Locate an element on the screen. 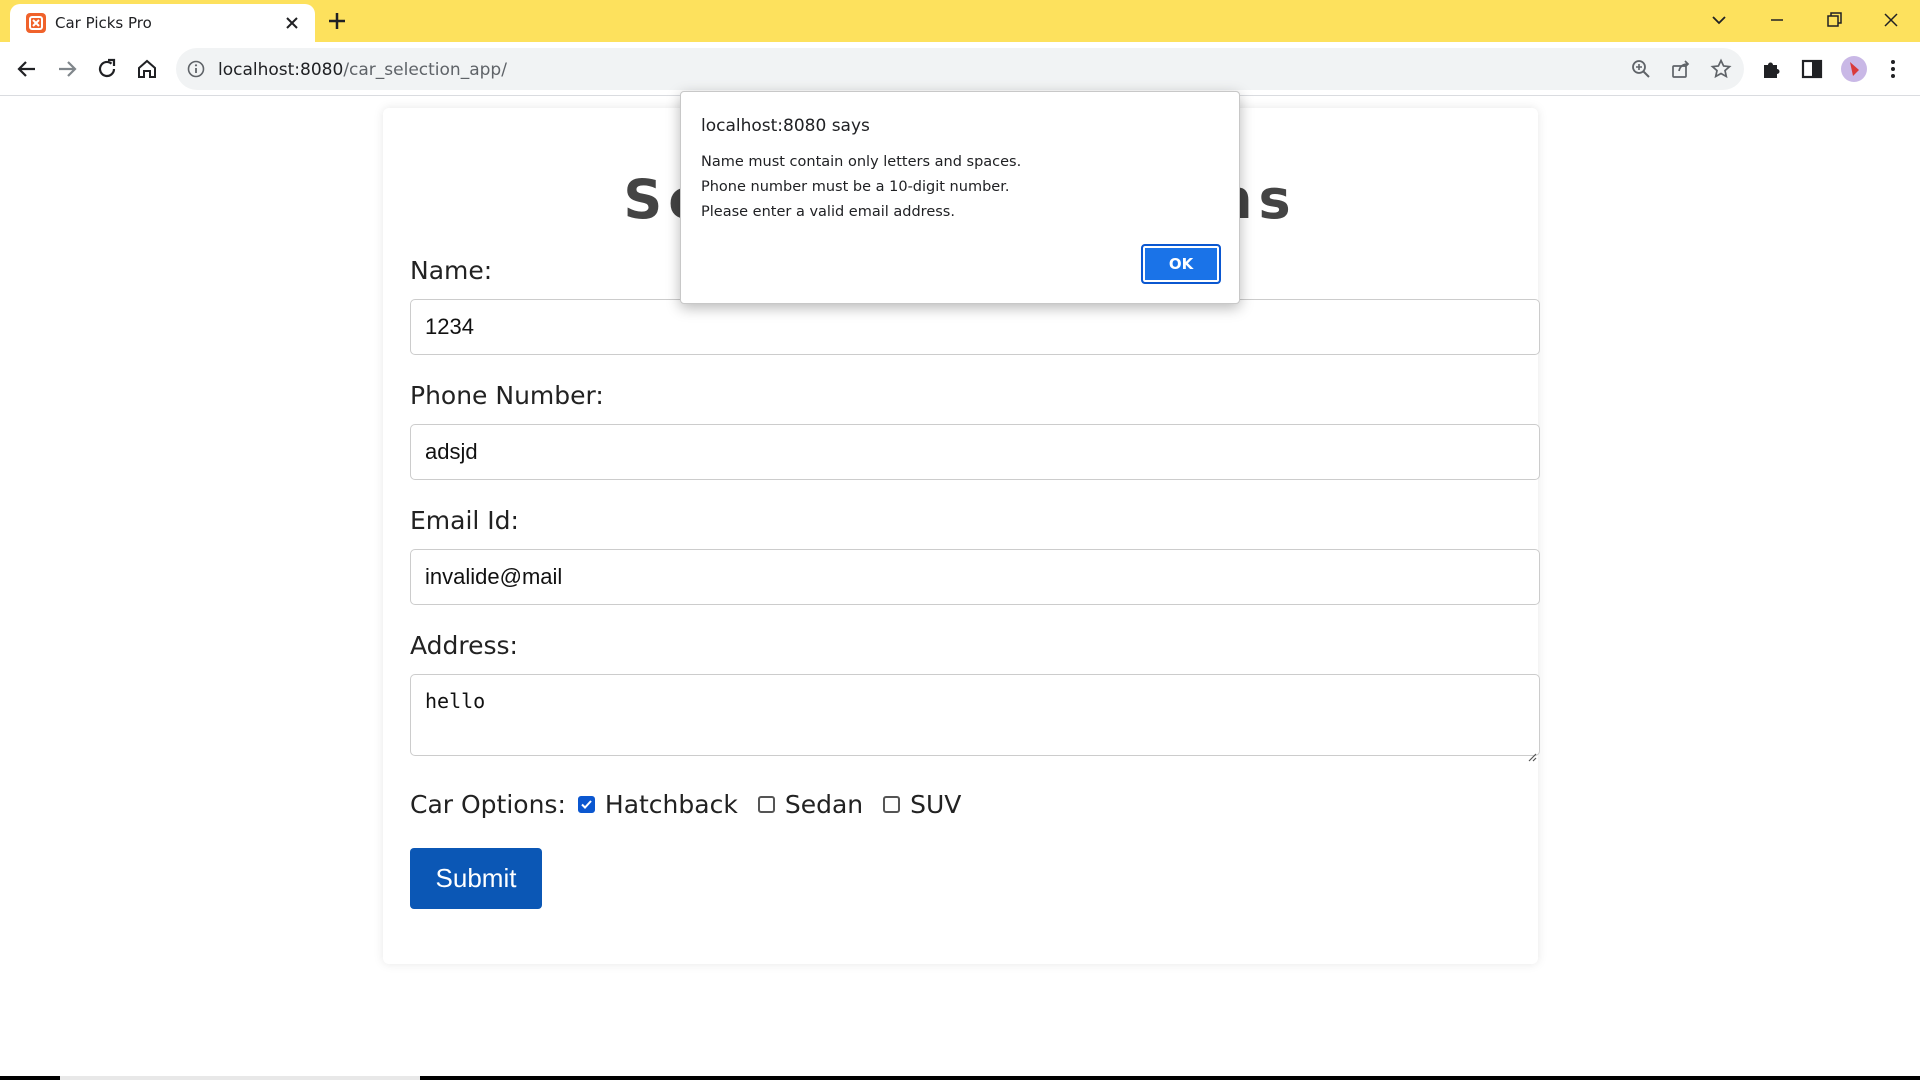 This screenshot has height=1080, width=1920. tab-strip: Car Picks Pro is located at coordinates (960, 21).